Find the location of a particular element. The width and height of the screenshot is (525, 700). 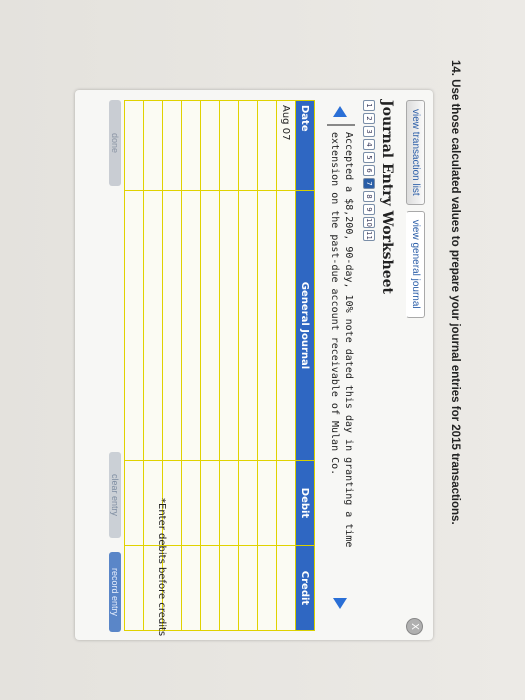

step-button-7: 7 is located at coordinates (369, 183).